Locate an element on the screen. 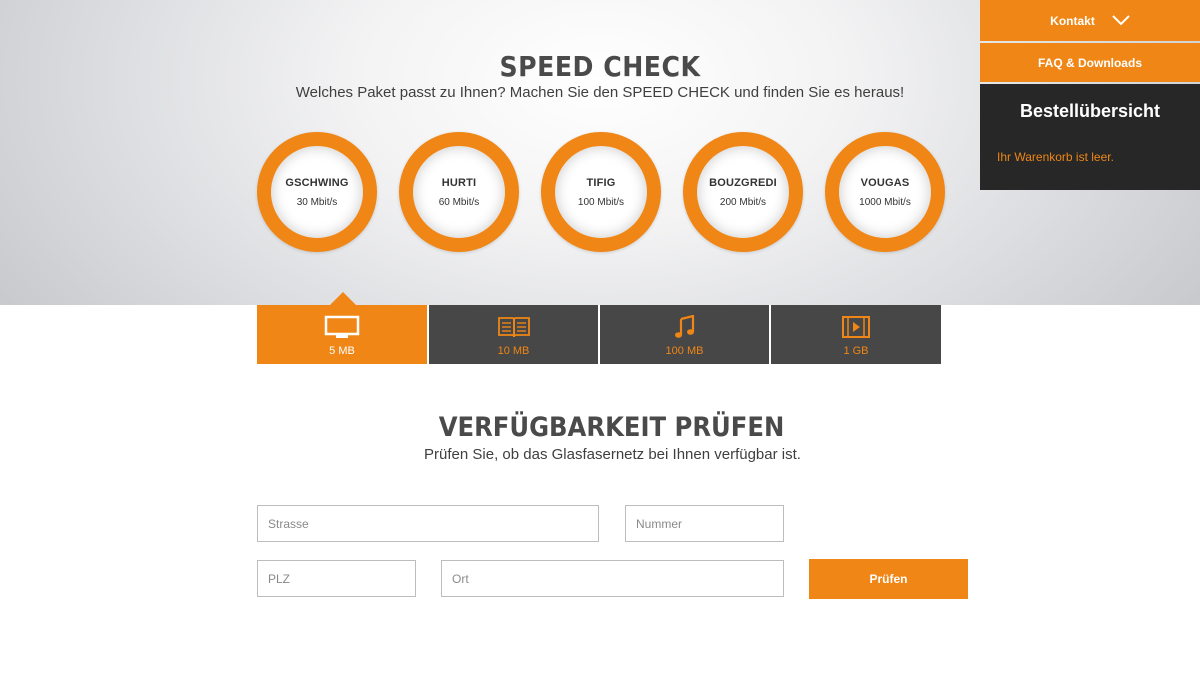 The image size is (1200, 675). plan-name: BOUZGREDI is located at coordinates (743, 182).